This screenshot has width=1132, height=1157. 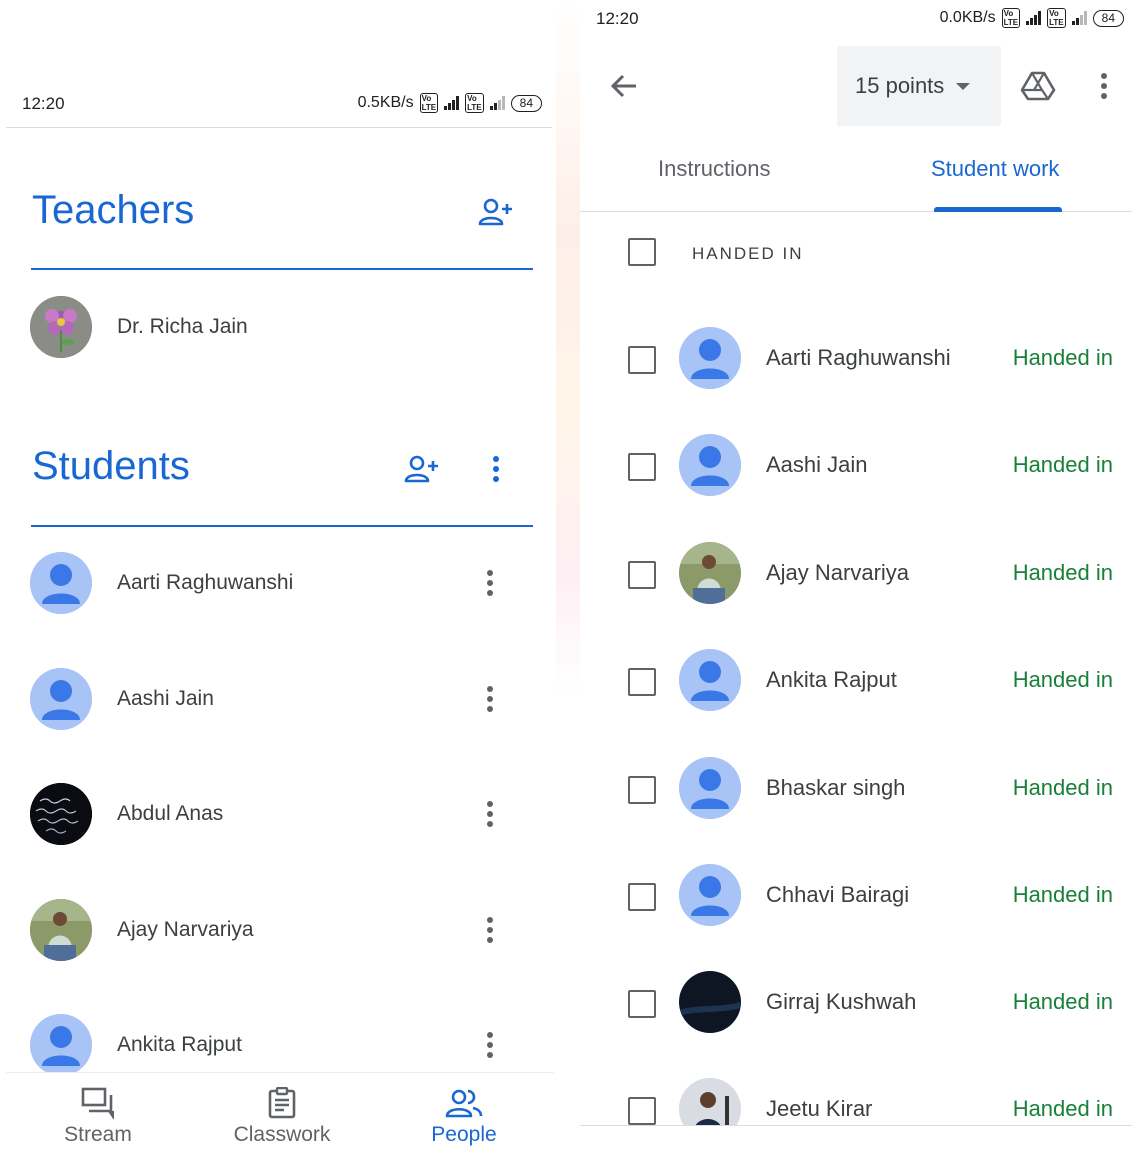 I want to click on student-work-row: Girraj Kushwah Handed in, so click(x=856, y=1006).